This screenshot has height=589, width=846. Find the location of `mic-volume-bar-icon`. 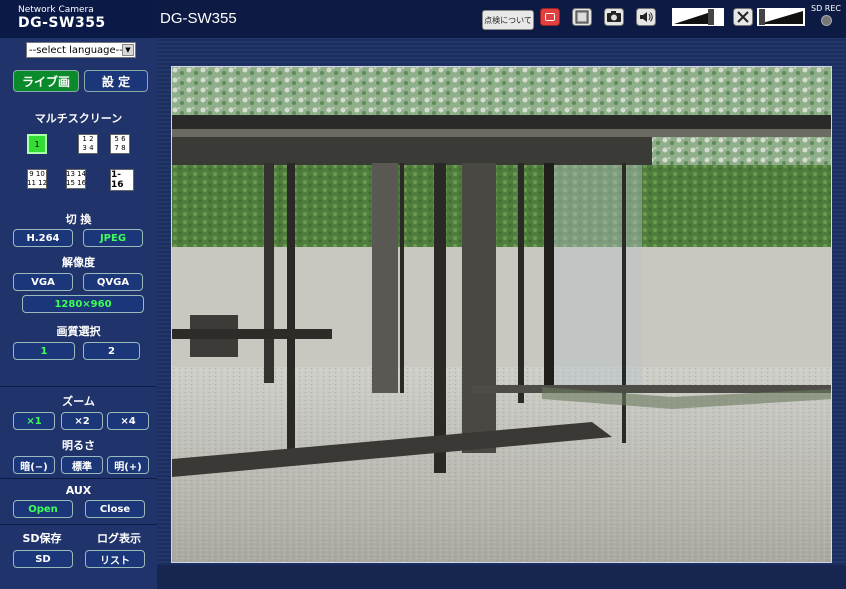

mic-volume-bar-icon is located at coordinates (781, 19).